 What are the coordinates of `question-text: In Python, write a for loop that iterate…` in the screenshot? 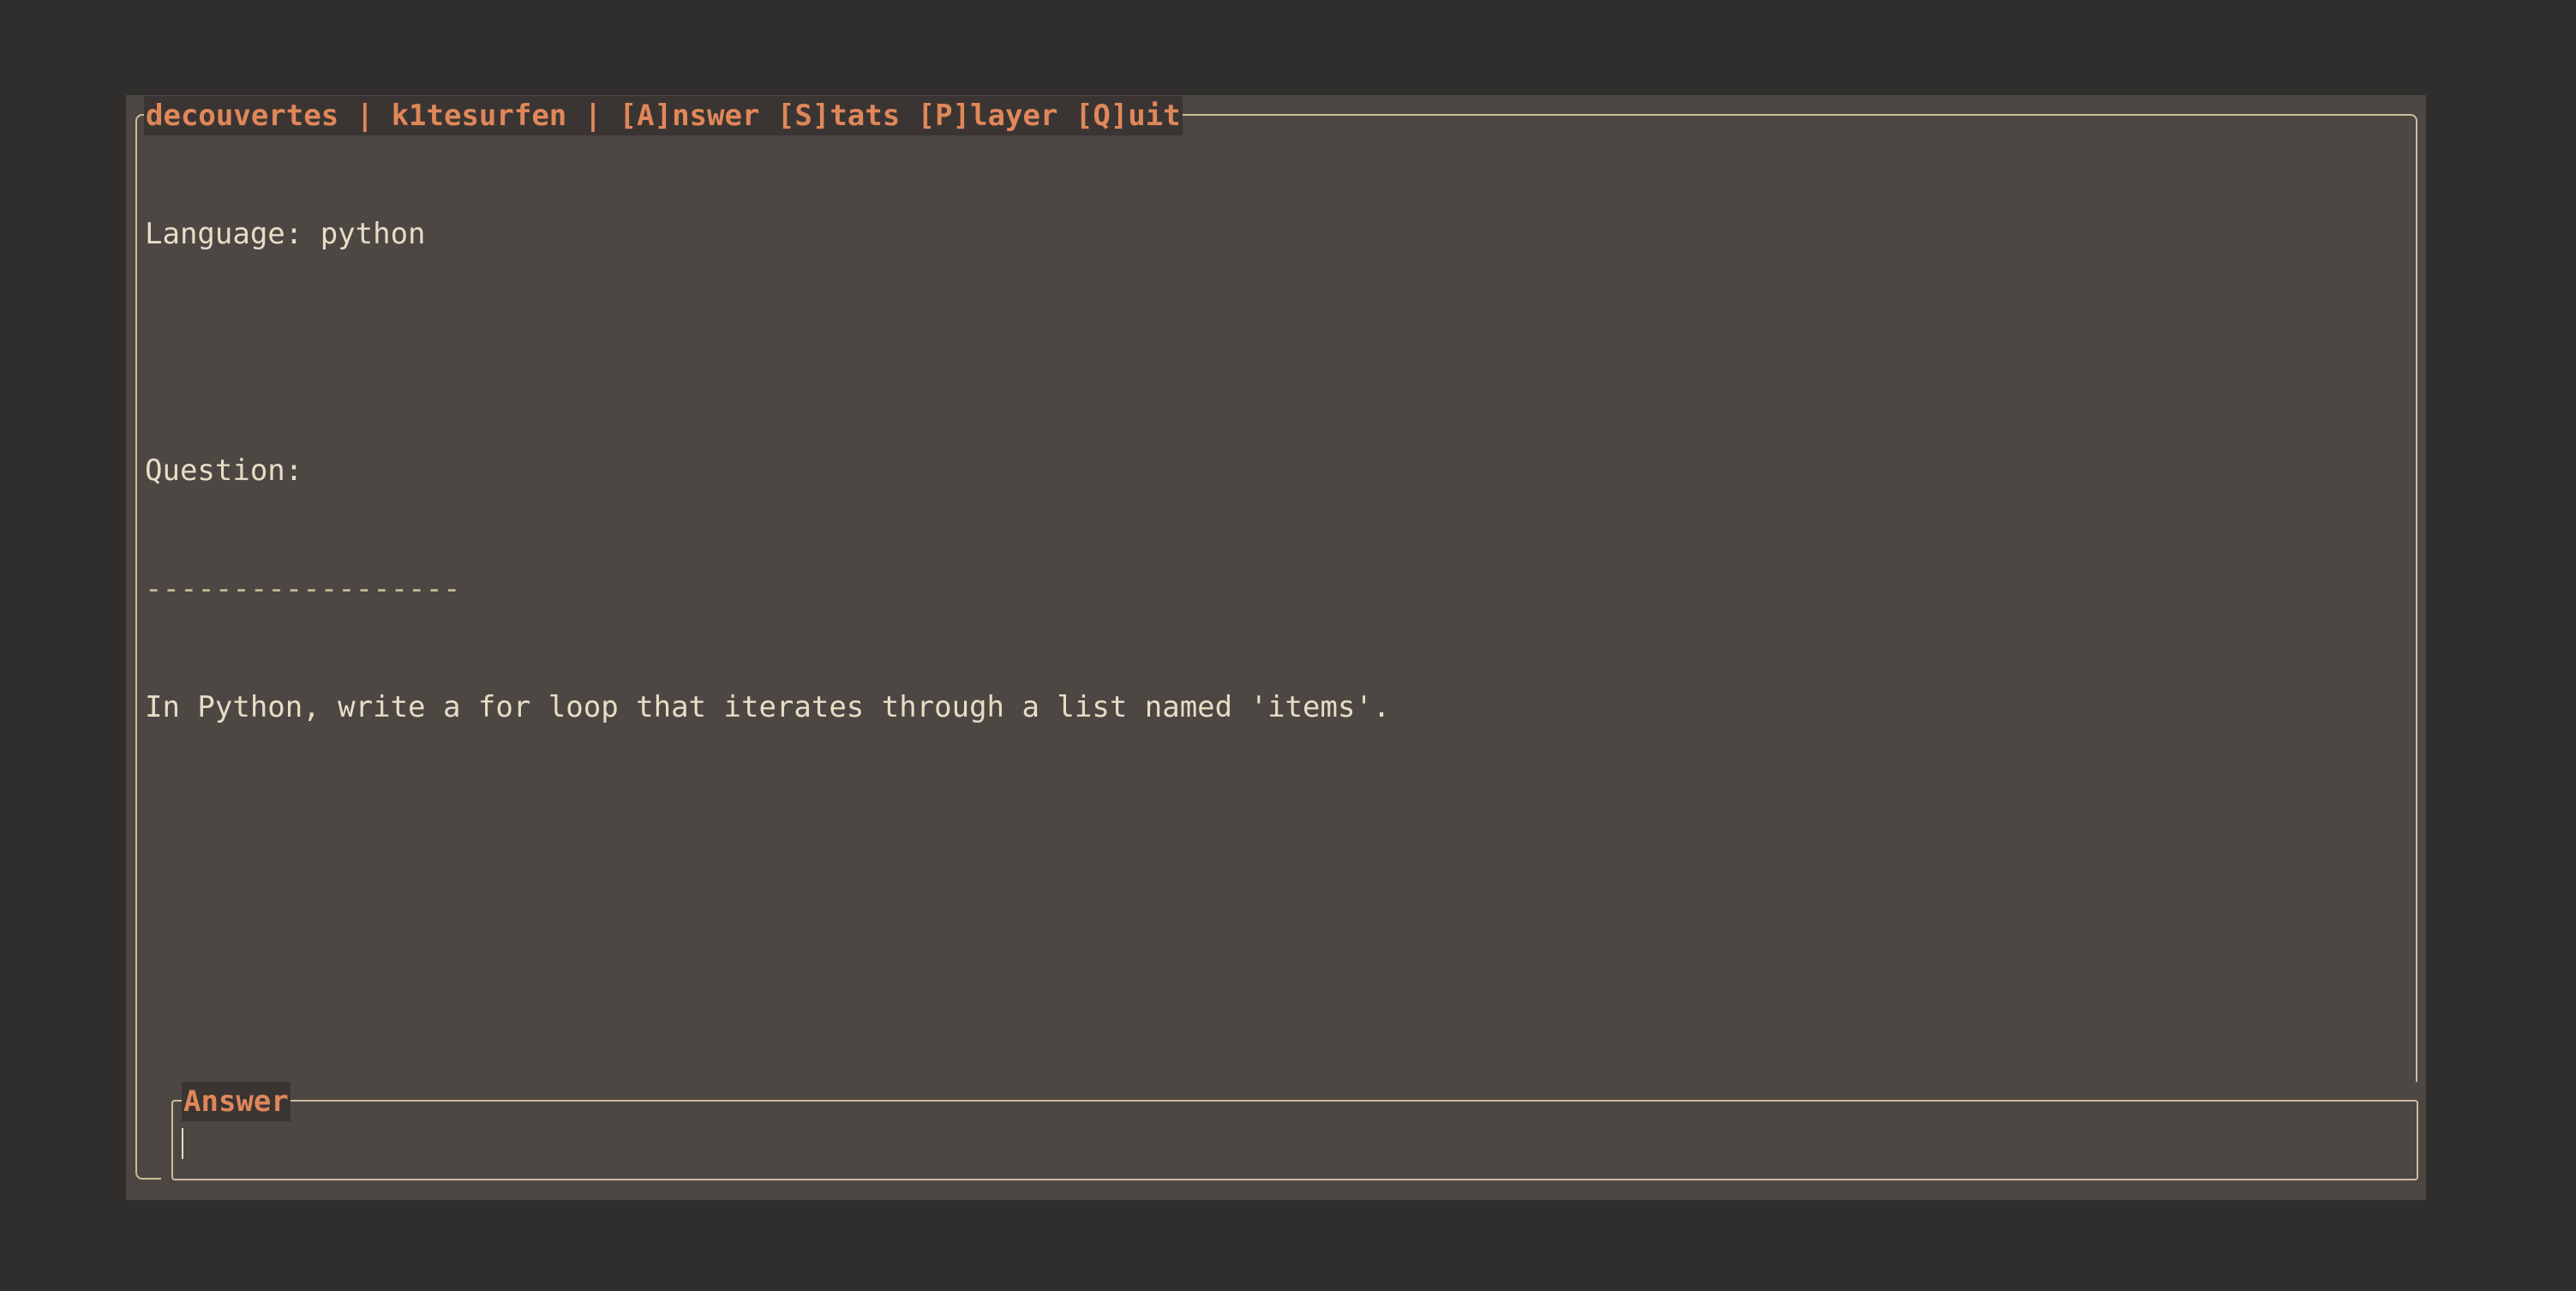 It's located at (768, 707).